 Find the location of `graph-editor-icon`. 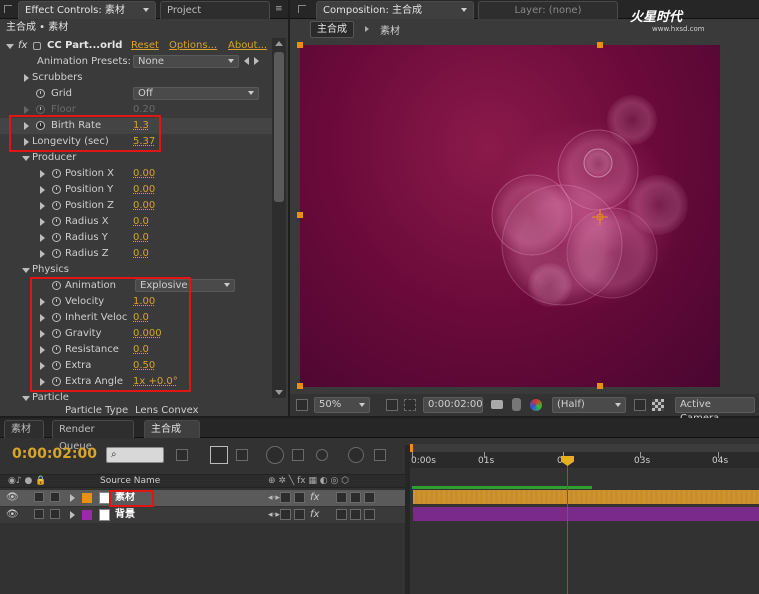

graph-editor-icon is located at coordinates (380, 455).